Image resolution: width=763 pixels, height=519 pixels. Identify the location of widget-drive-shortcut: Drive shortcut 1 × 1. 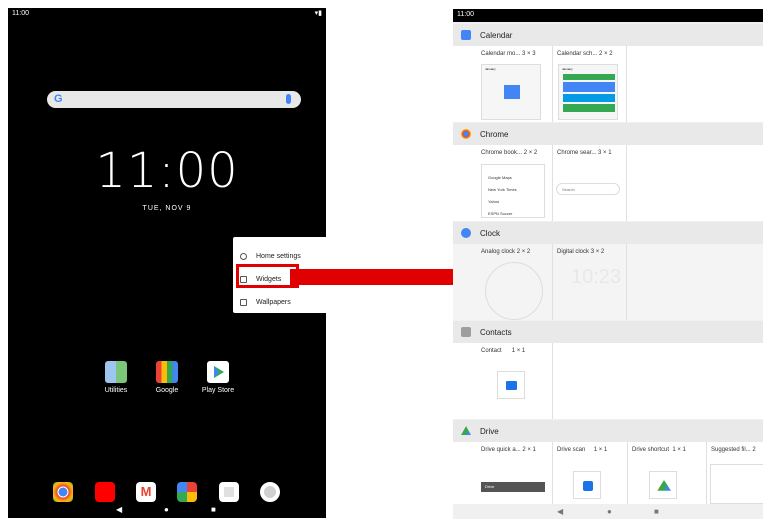
(667, 473).